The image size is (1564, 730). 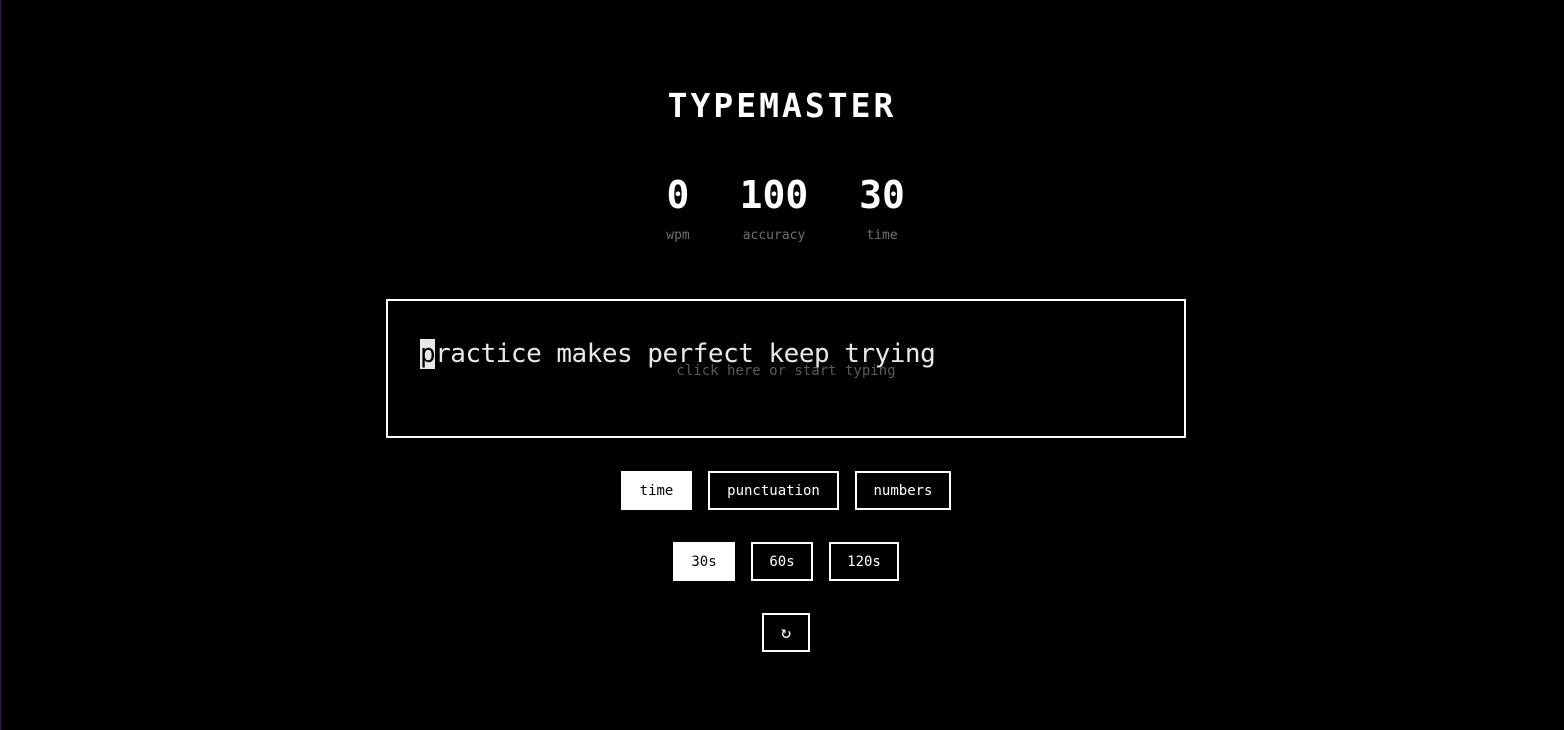 What do you see at coordinates (882, 235) in the screenshot?
I see `time-label: time` at bounding box center [882, 235].